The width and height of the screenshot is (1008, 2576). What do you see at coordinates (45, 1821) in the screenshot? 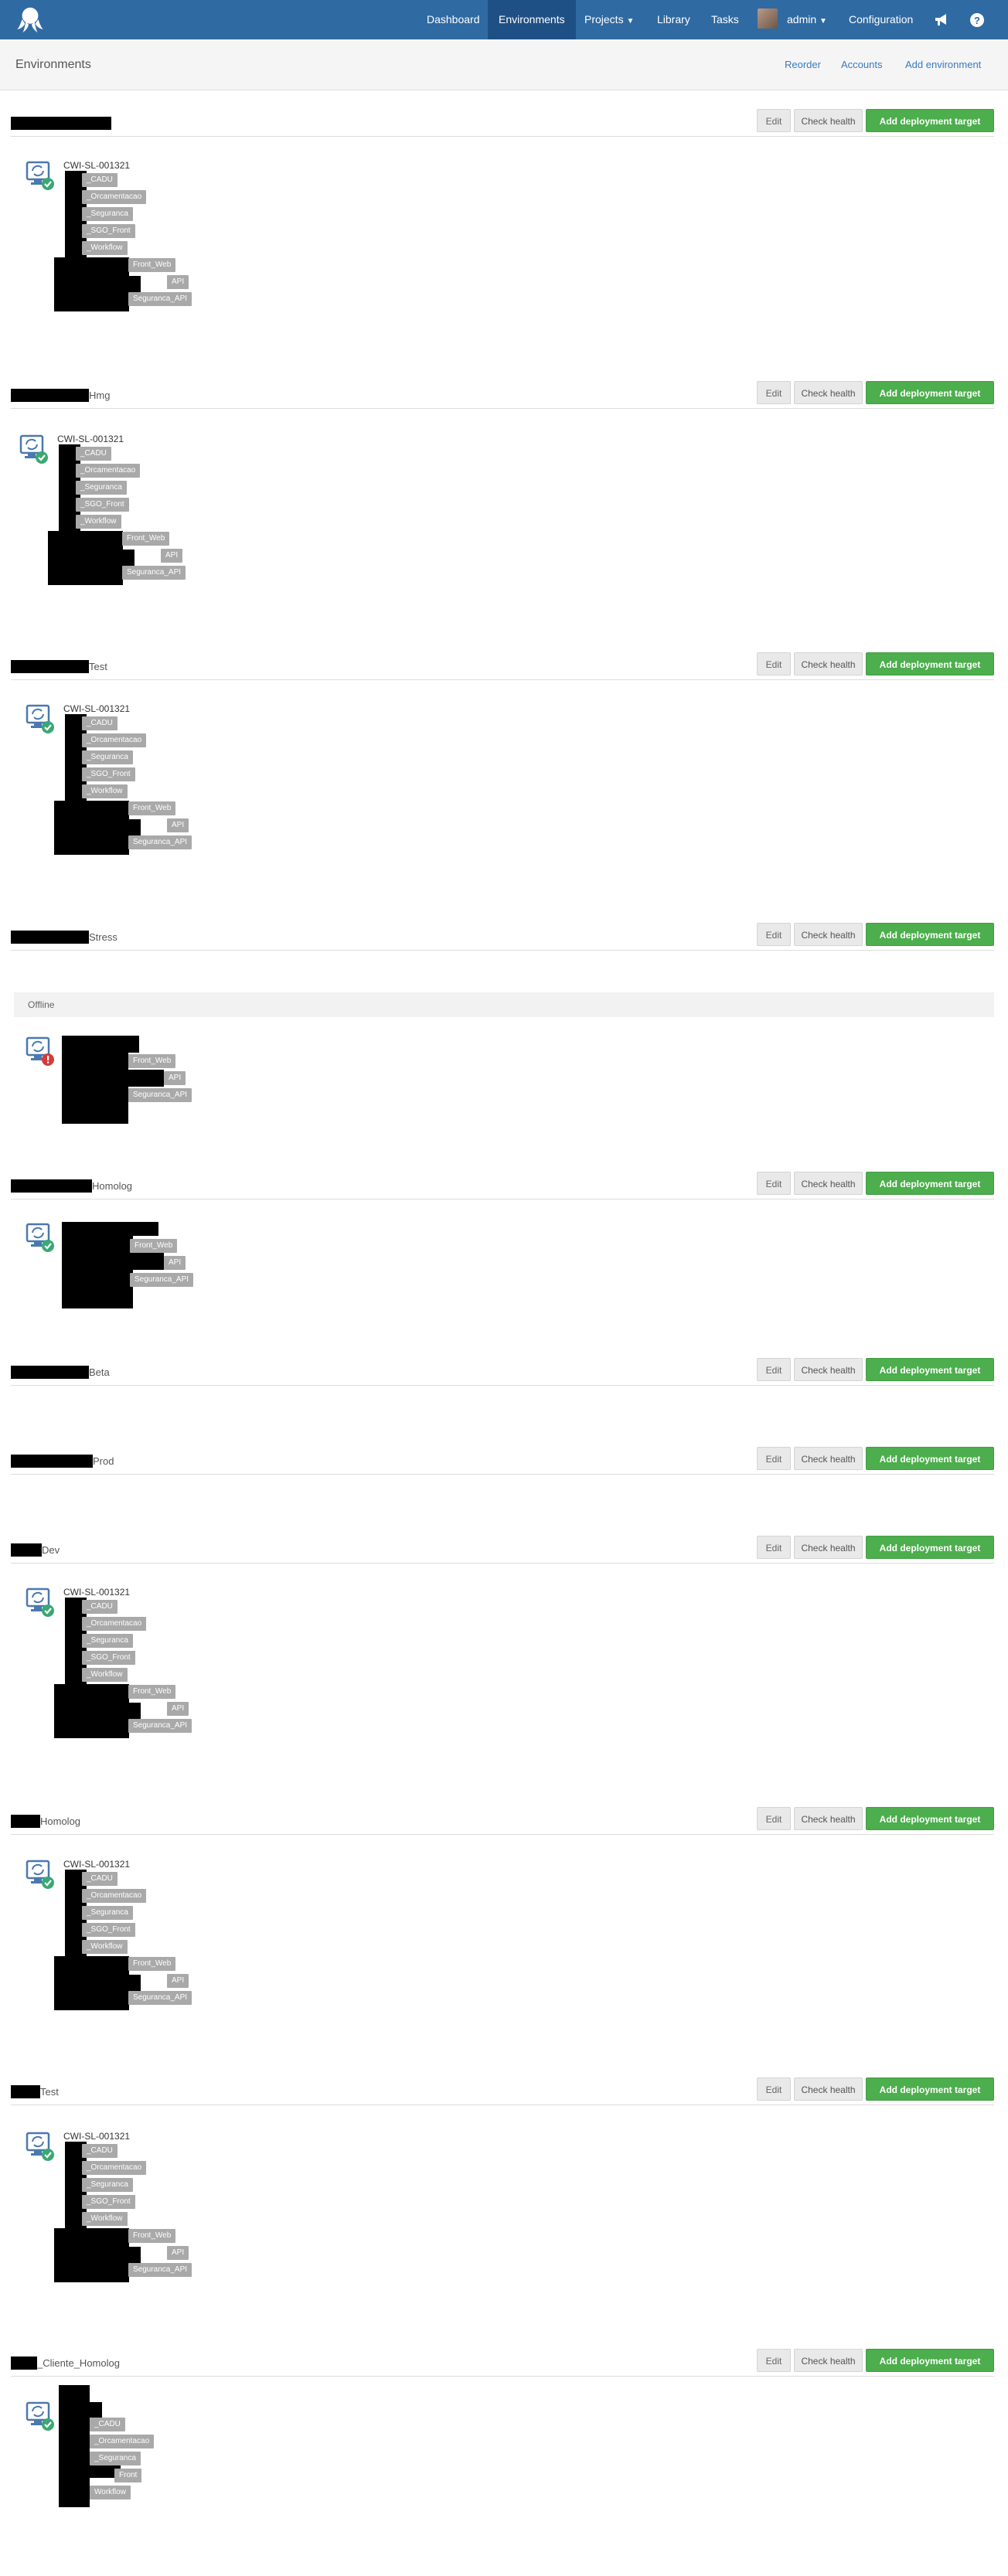
I see `environment-name: Homolog` at bounding box center [45, 1821].